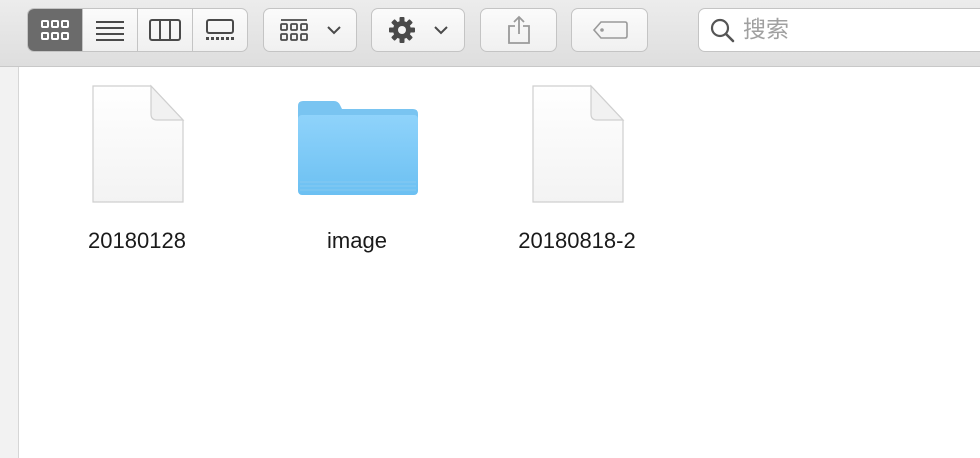  I want to click on search-field, so click(839, 30).